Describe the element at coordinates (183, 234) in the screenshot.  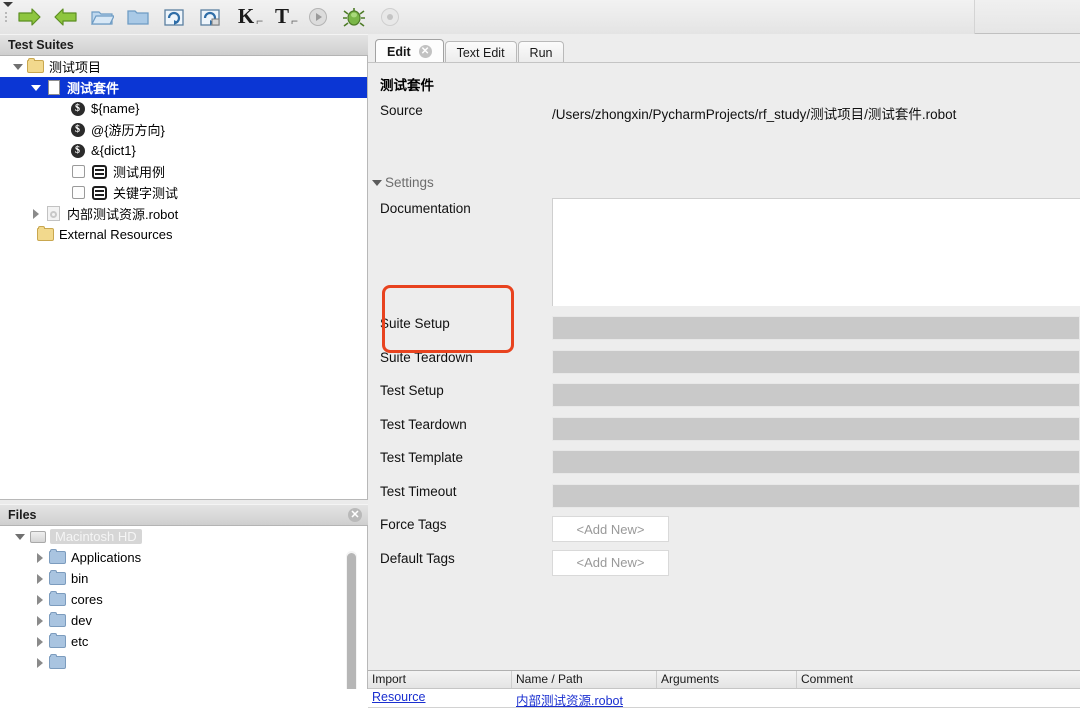
I see `tree-item-external-resources: External Resources` at that location.